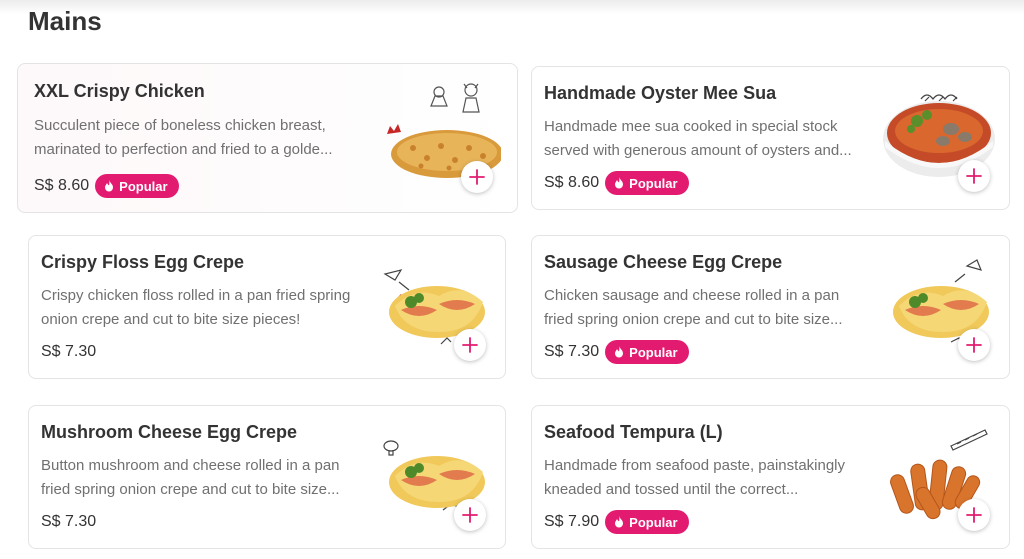 Image resolution: width=1024 pixels, height=559 pixels. What do you see at coordinates (169, 432) in the screenshot?
I see `item-name: Mushroom Cheese Egg Crepe` at bounding box center [169, 432].